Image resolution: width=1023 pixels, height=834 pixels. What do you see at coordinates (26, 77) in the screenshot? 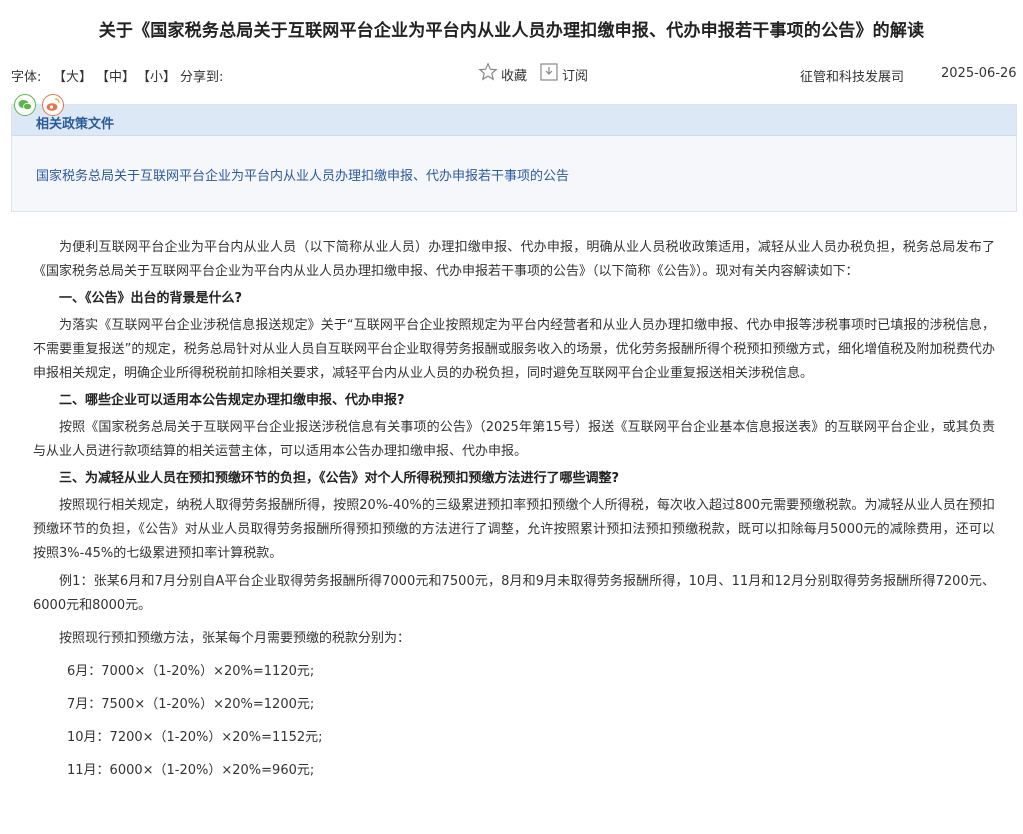
I see `font-size-label: 字体:` at bounding box center [26, 77].